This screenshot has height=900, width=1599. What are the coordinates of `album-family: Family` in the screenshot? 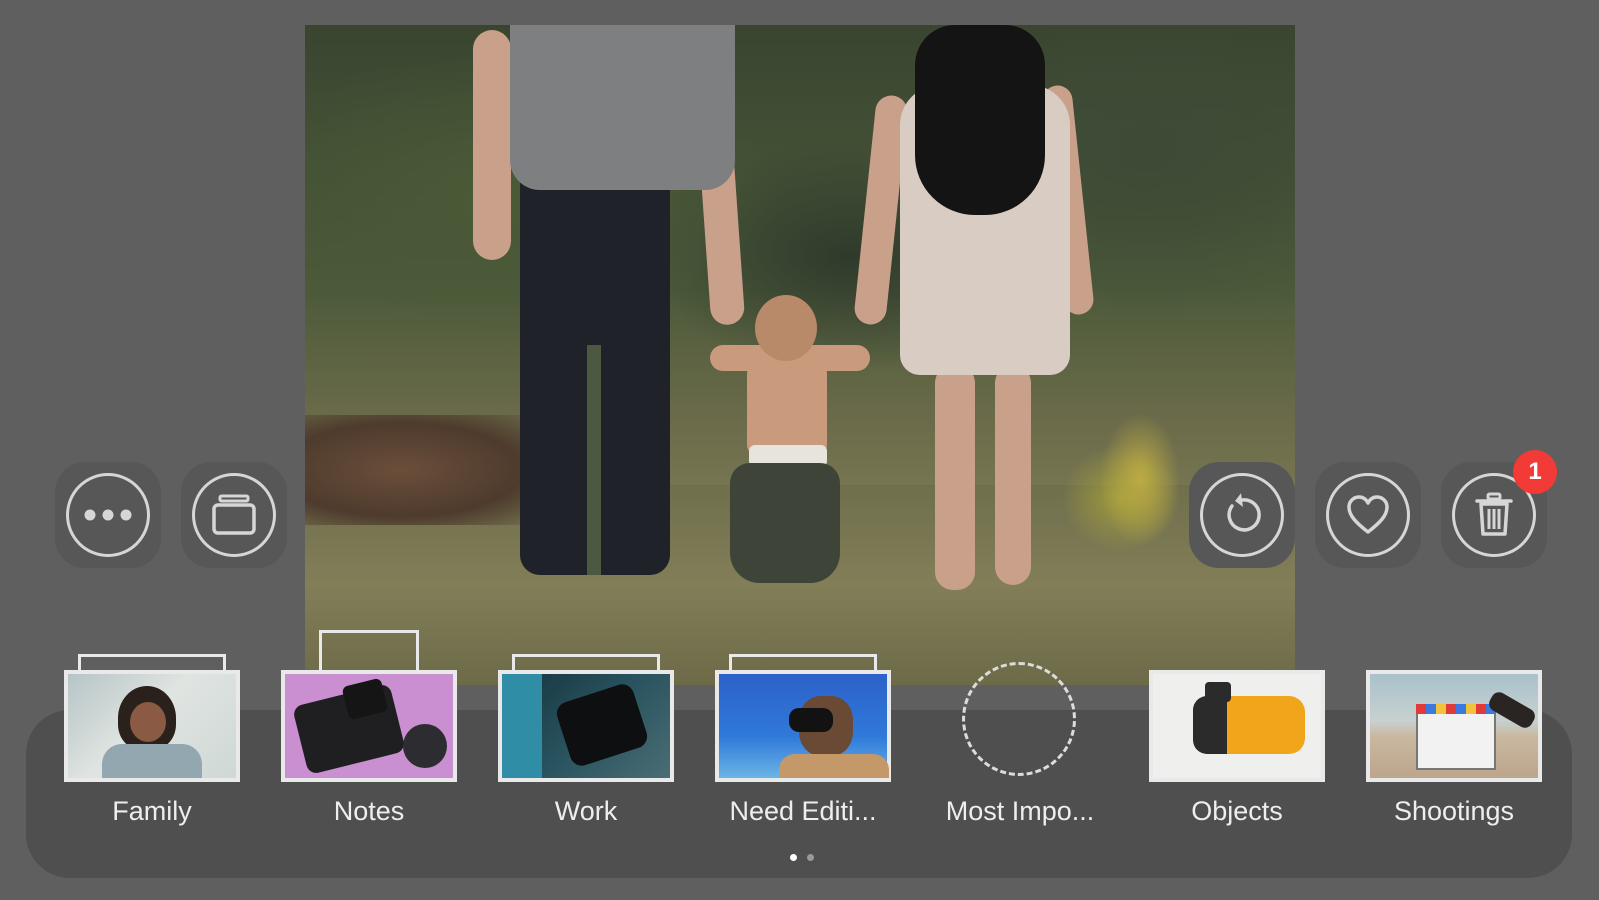 It's located at (152, 740).